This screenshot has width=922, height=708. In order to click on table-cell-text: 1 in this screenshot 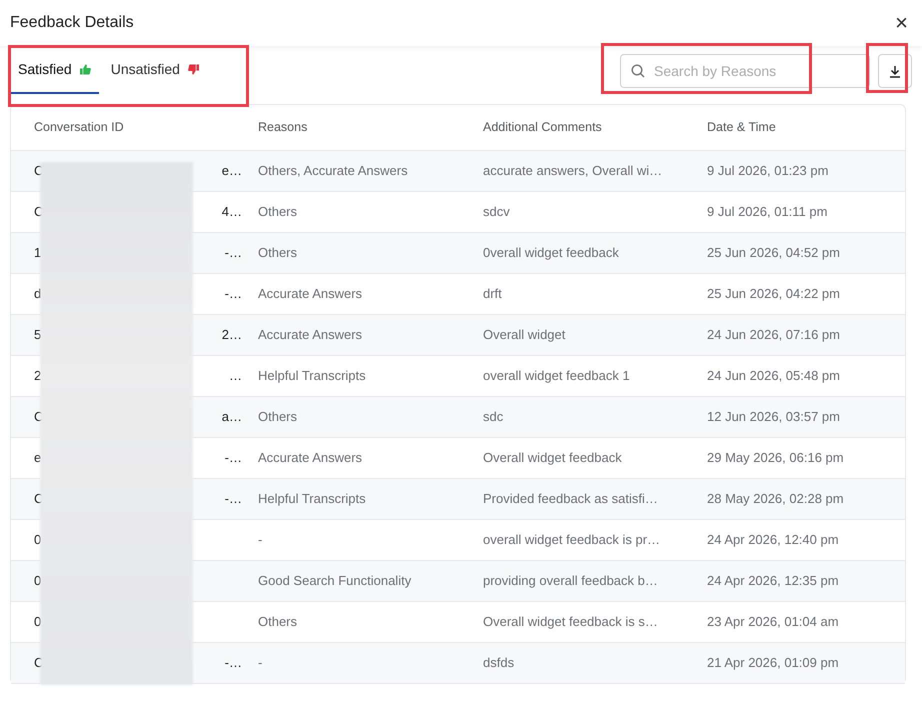, I will do `click(38, 253)`.